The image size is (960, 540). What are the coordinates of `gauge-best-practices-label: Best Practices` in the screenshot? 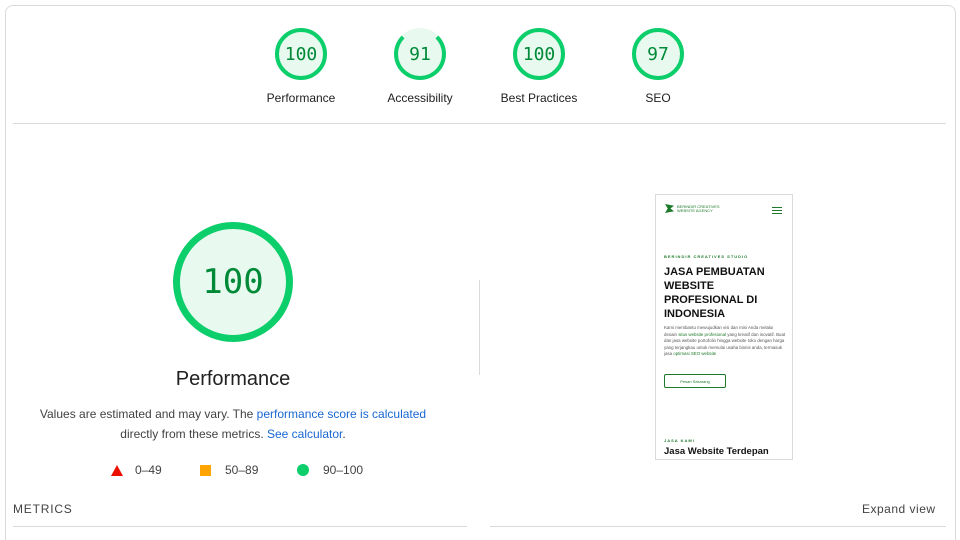 It's located at (539, 98).